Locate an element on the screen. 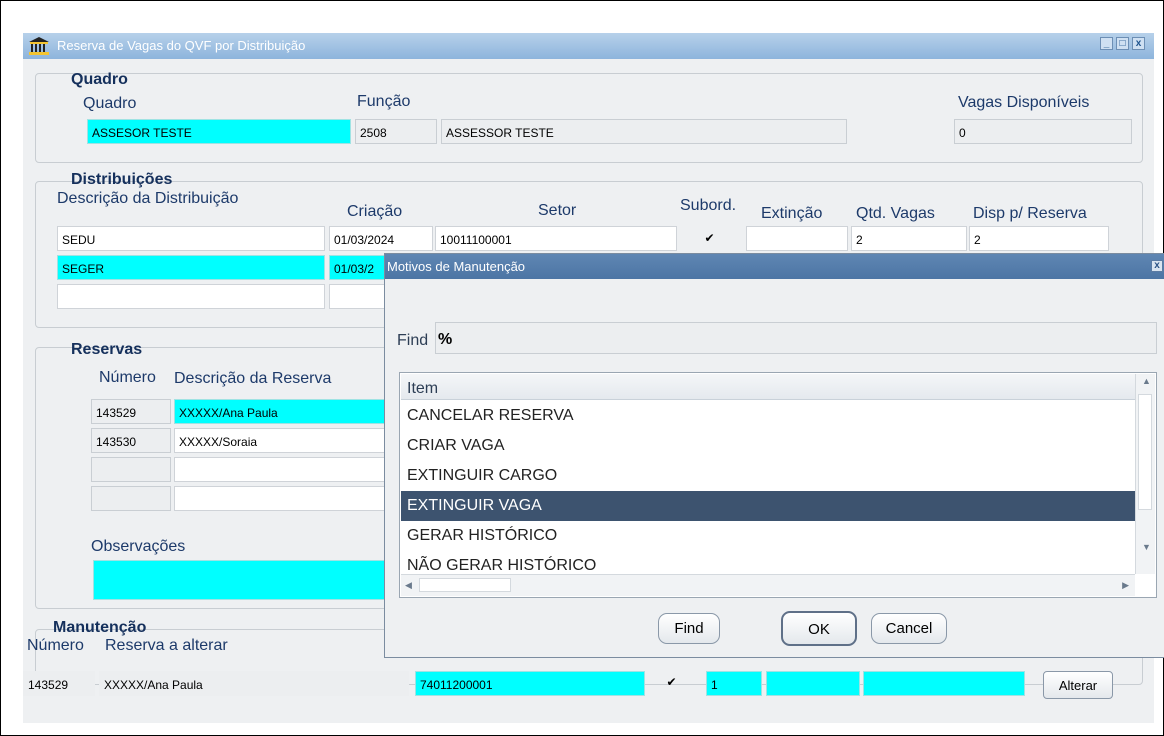 Image resolution: width=1164 pixels, height=736 pixels. app-building-icon is located at coordinates (39, 46).